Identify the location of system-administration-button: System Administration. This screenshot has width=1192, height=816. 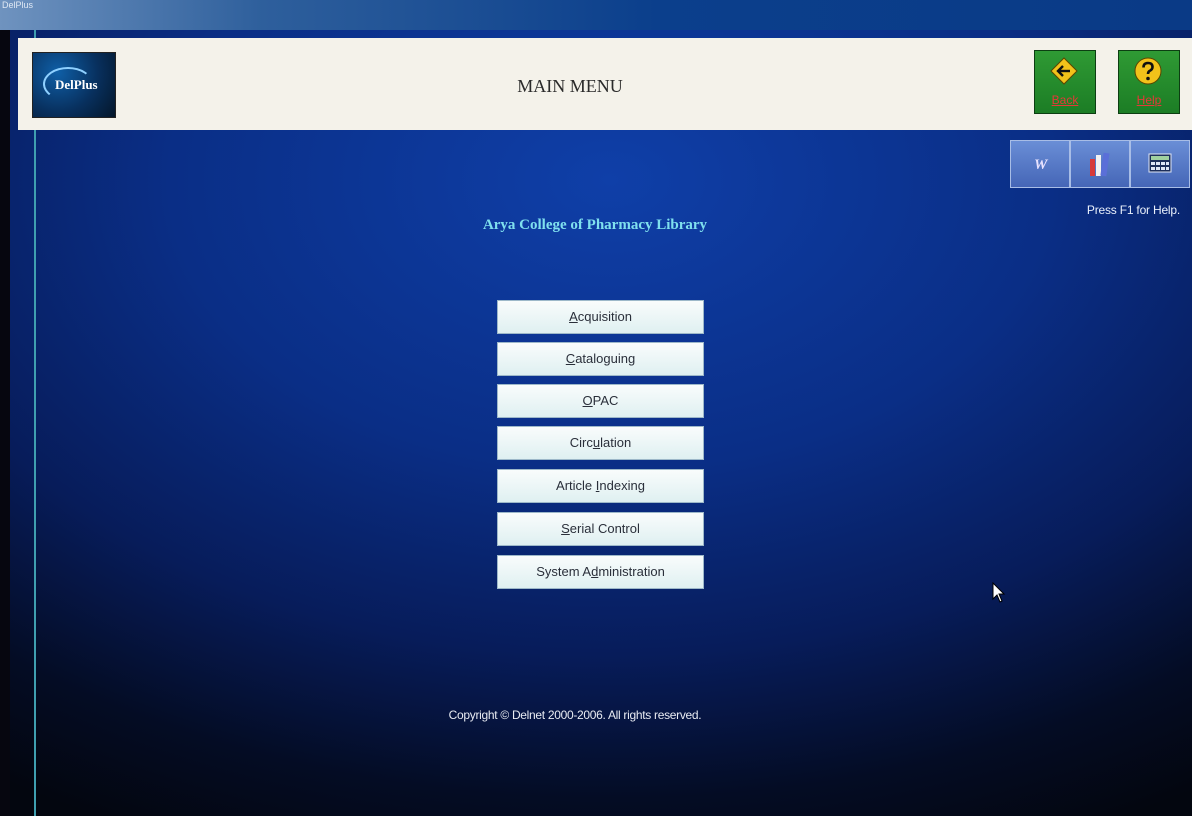
(600, 572).